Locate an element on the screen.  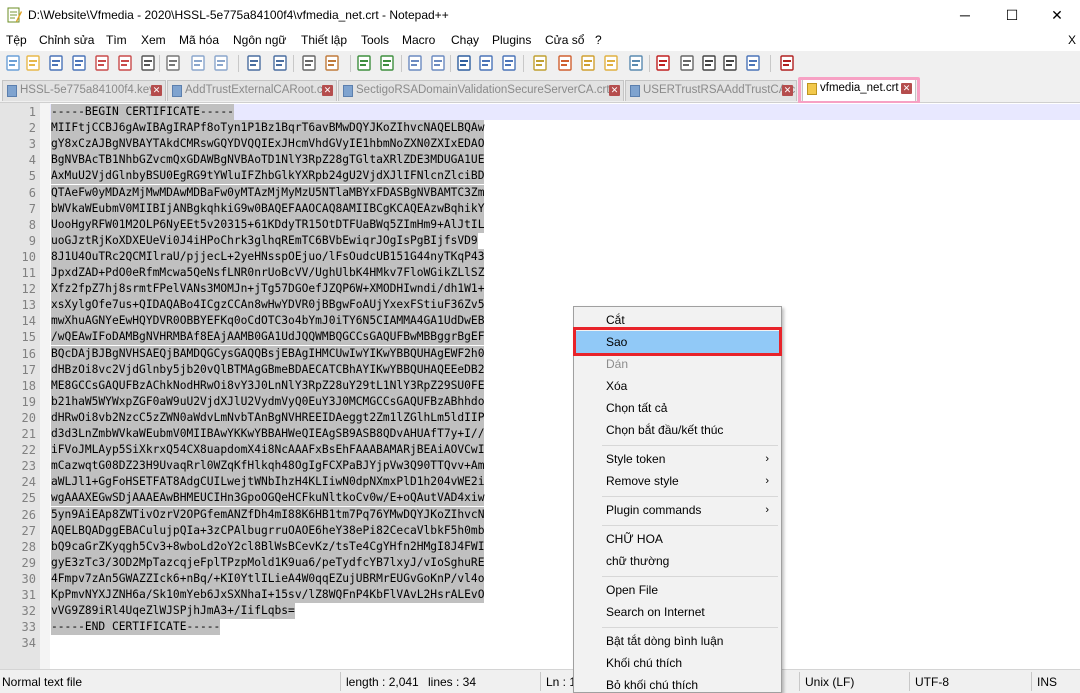
context-select-all: Chọn tất cả is located at coordinates (677, 408).